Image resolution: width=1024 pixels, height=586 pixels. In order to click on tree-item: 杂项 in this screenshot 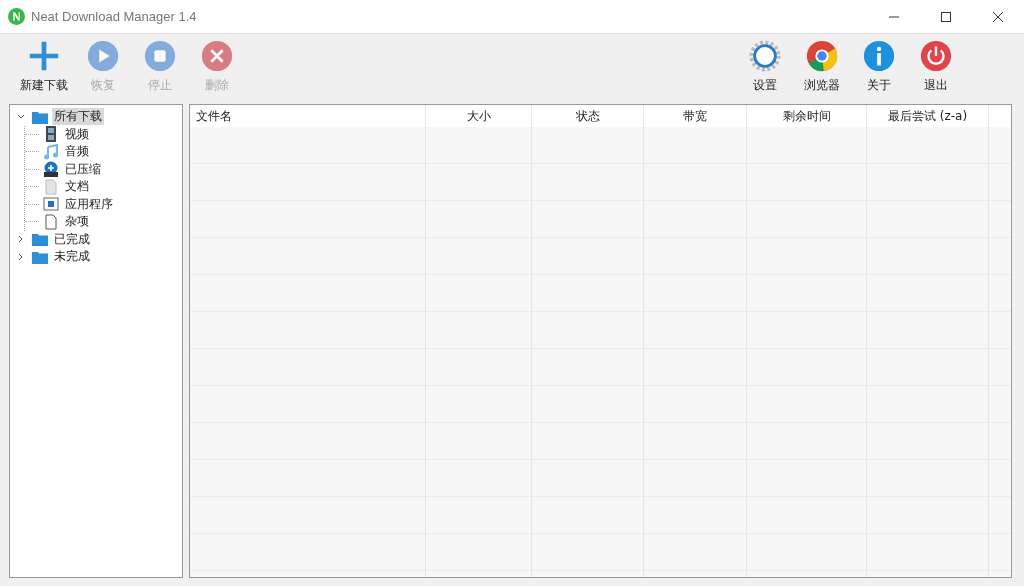, I will do `click(77, 222)`.